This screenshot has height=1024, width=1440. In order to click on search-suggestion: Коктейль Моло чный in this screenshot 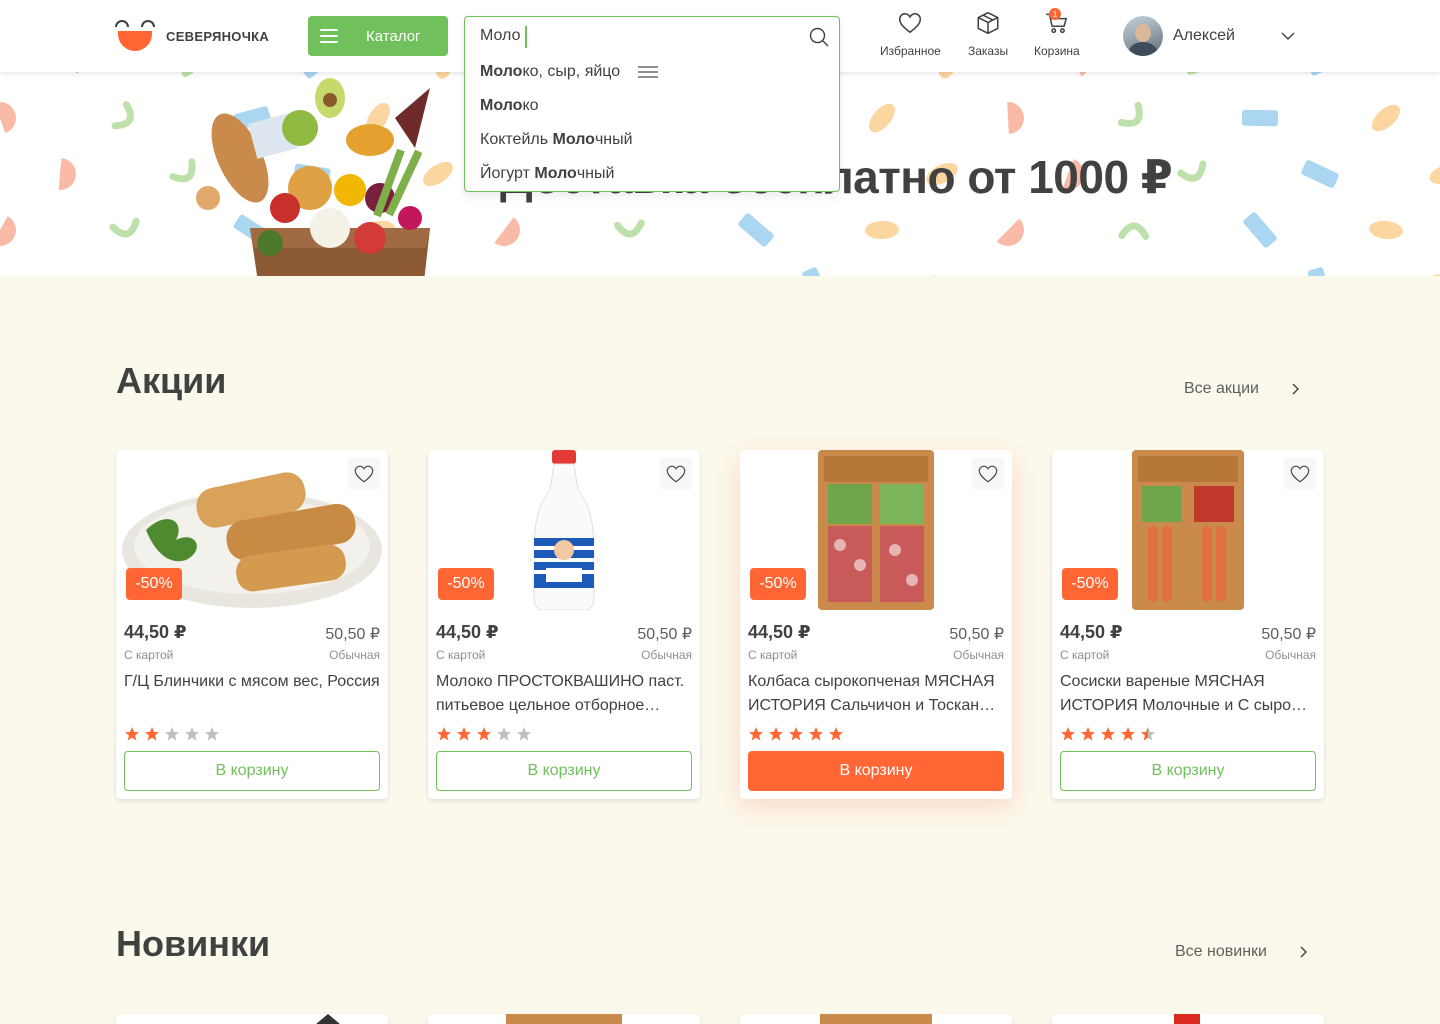, I will do `click(652, 140)`.